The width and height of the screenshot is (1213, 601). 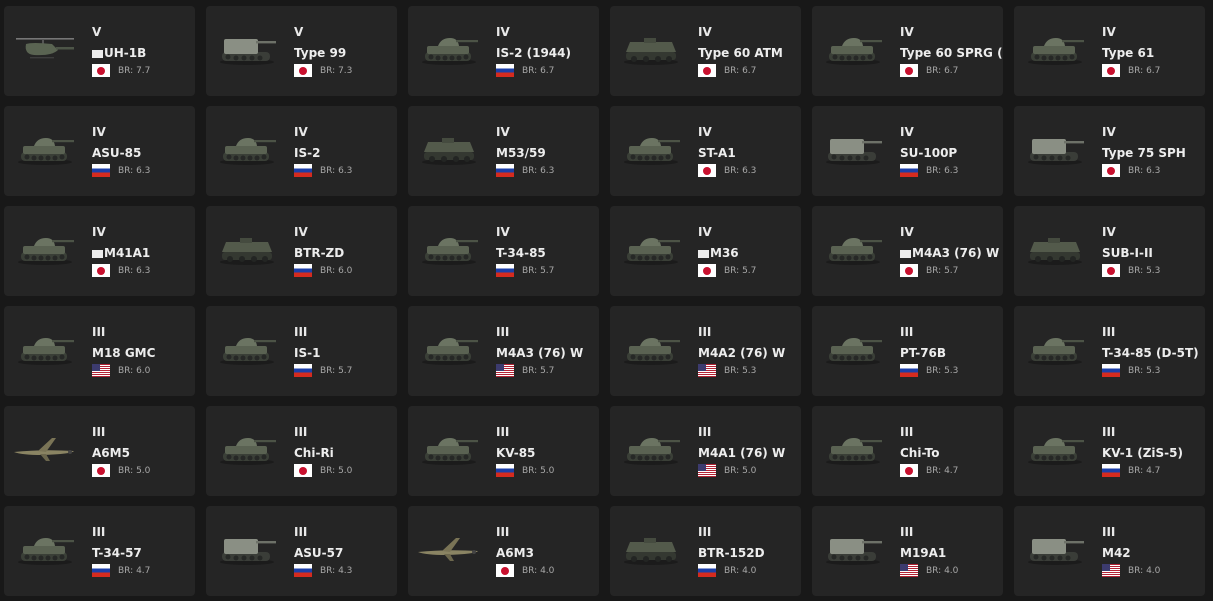 What do you see at coordinates (907, 151) in the screenshot?
I see `vehicle-card: IV SU-100P BR: 6.3` at bounding box center [907, 151].